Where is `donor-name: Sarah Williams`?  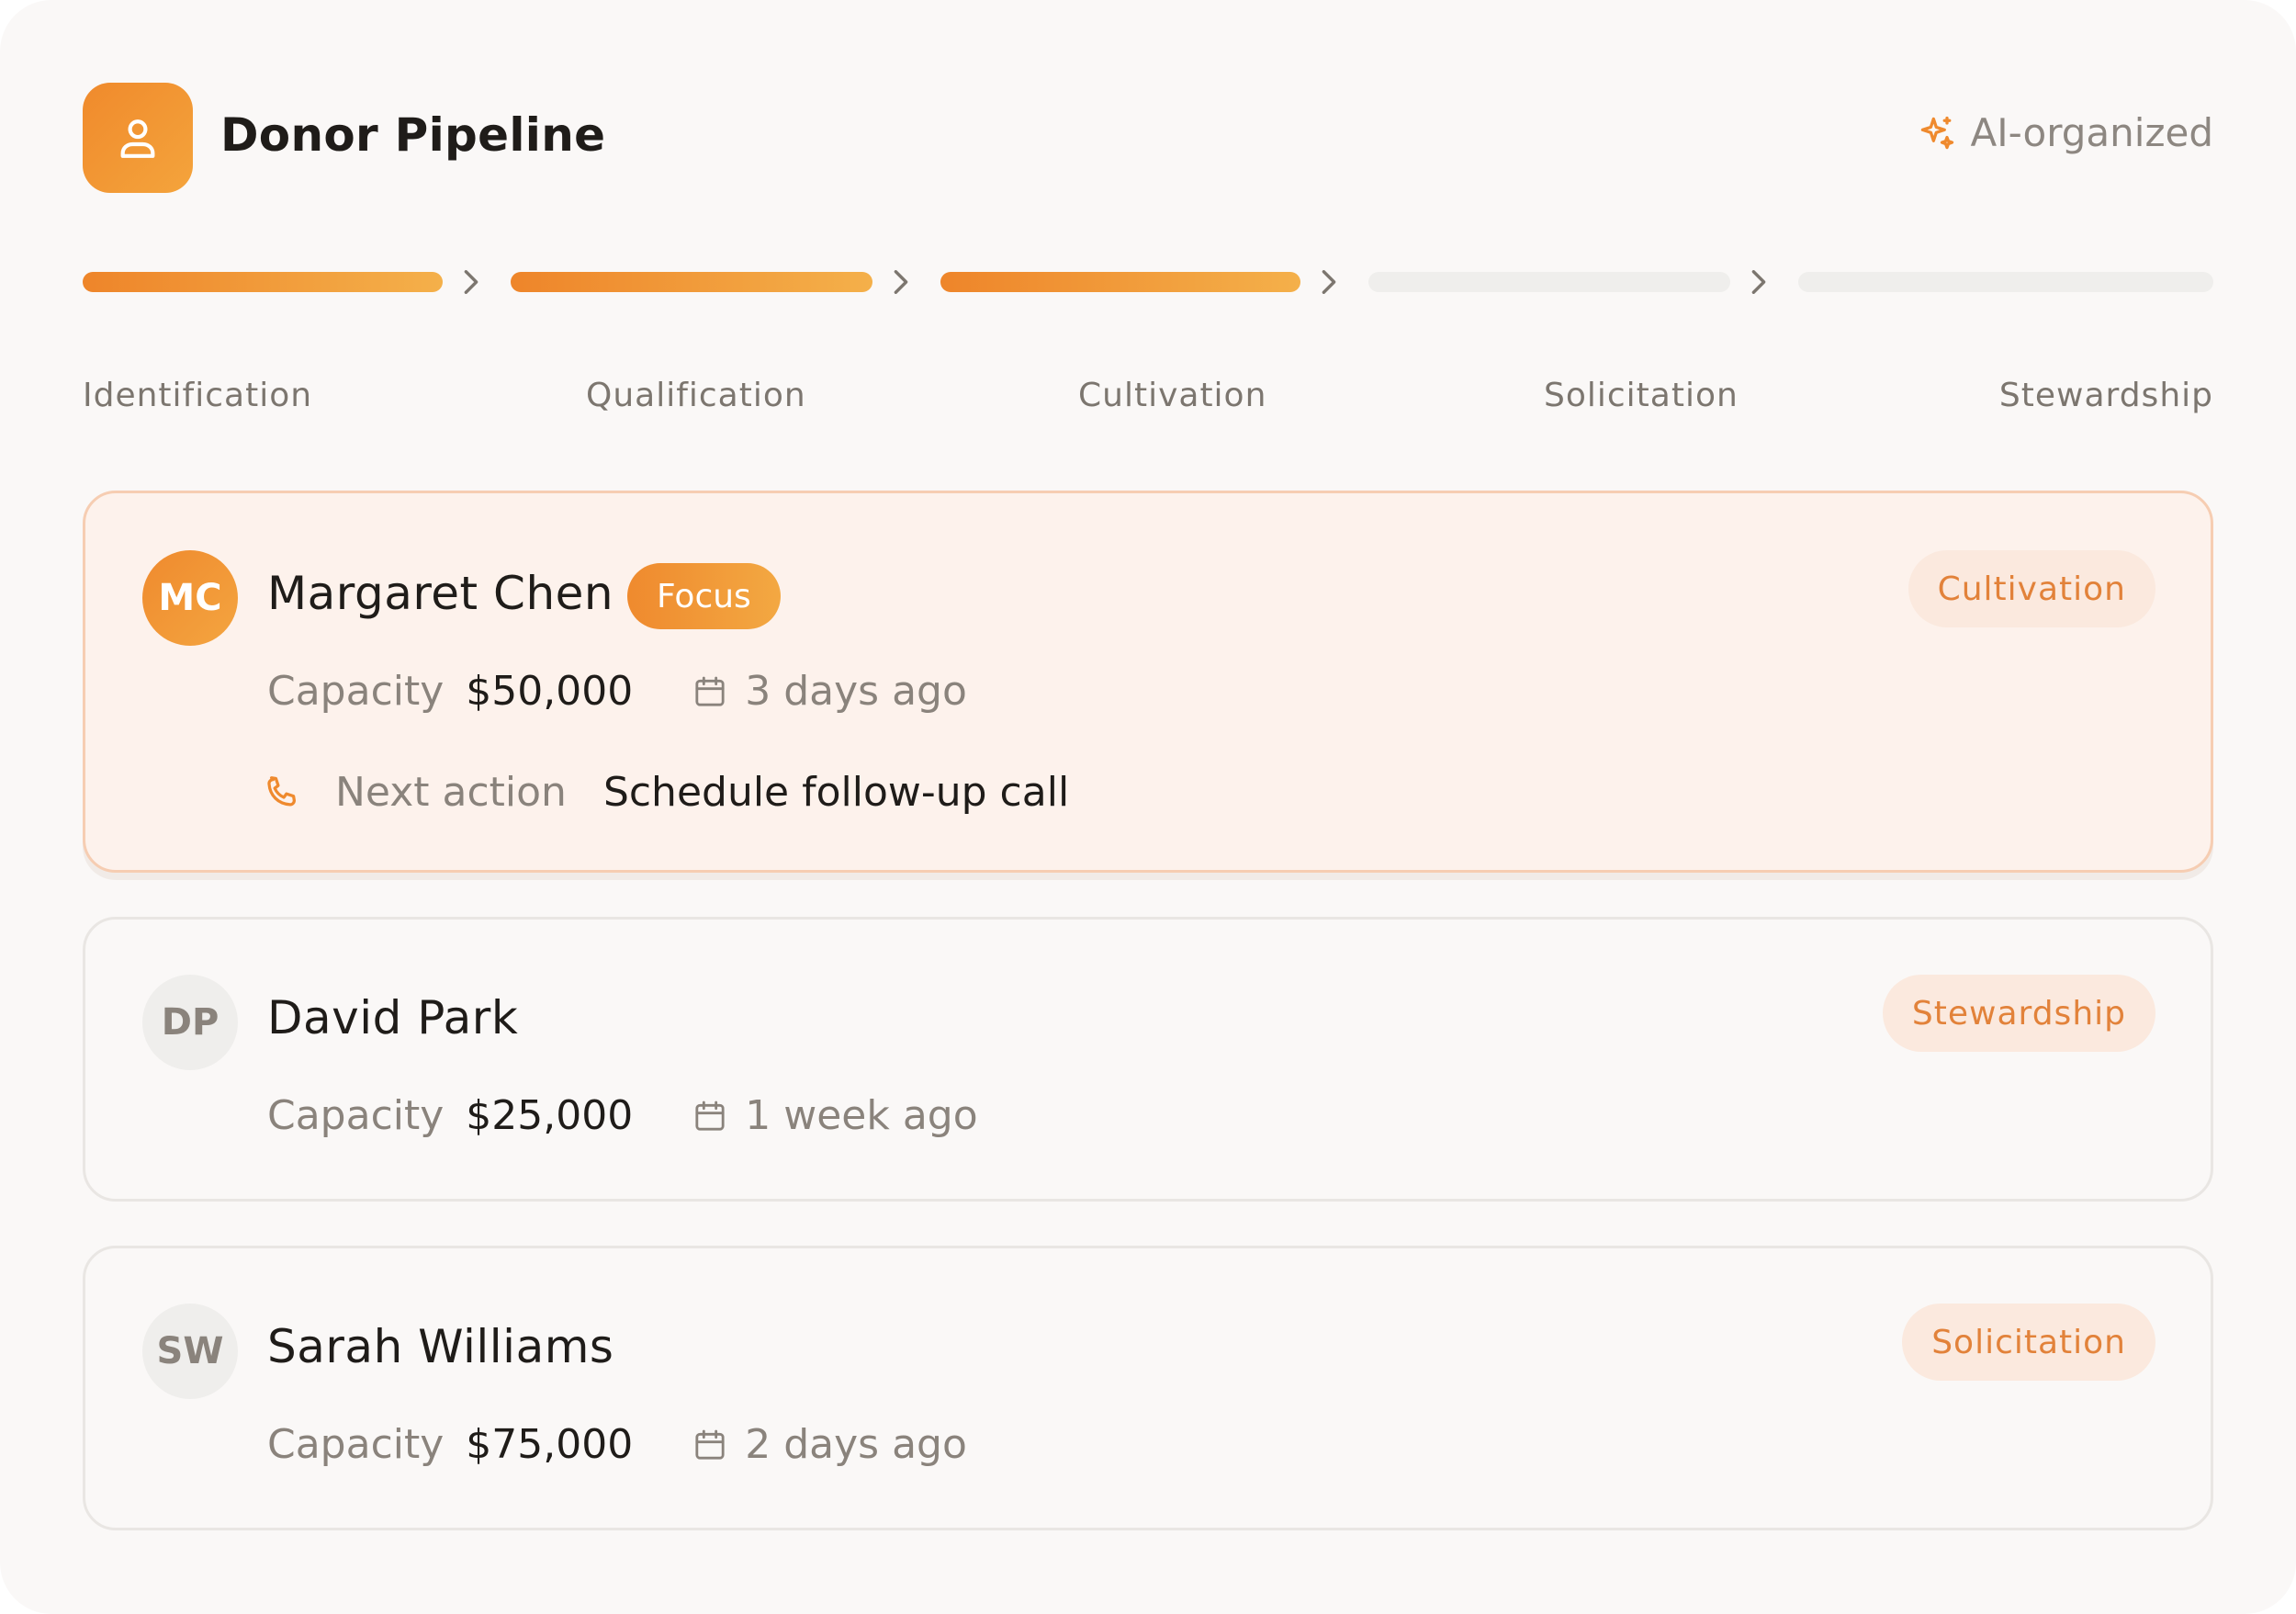 donor-name: Sarah Williams is located at coordinates (441, 1346).